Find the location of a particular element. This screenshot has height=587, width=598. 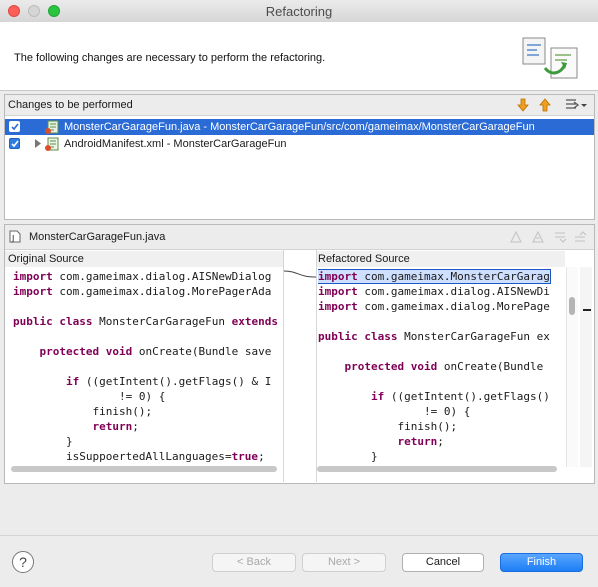

compare-header: J MonsterCarGarageFun.java is located at coordinates (299, 237).